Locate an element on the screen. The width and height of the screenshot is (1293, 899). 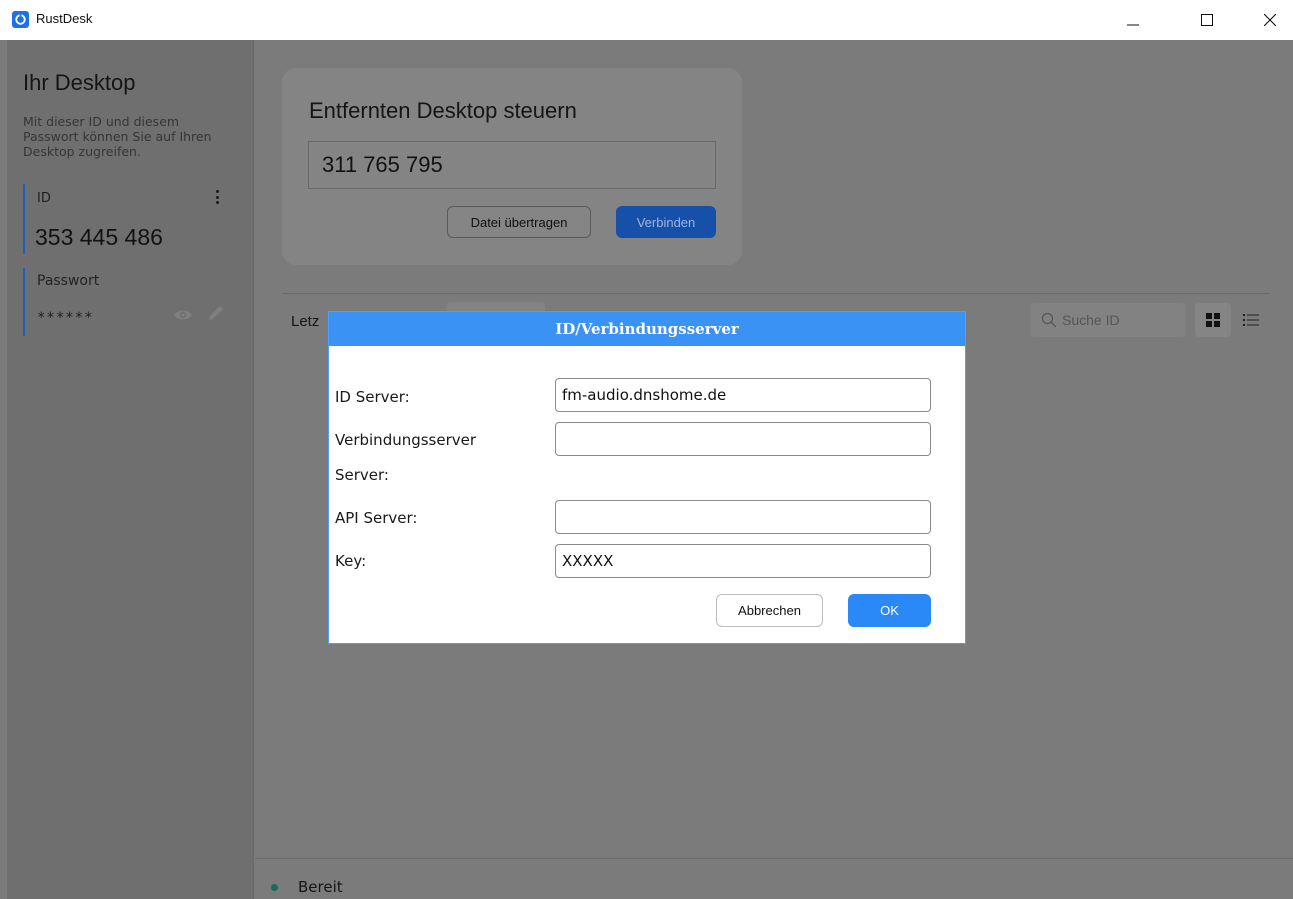
grid-view-button is located at coordinates (1213, 320).